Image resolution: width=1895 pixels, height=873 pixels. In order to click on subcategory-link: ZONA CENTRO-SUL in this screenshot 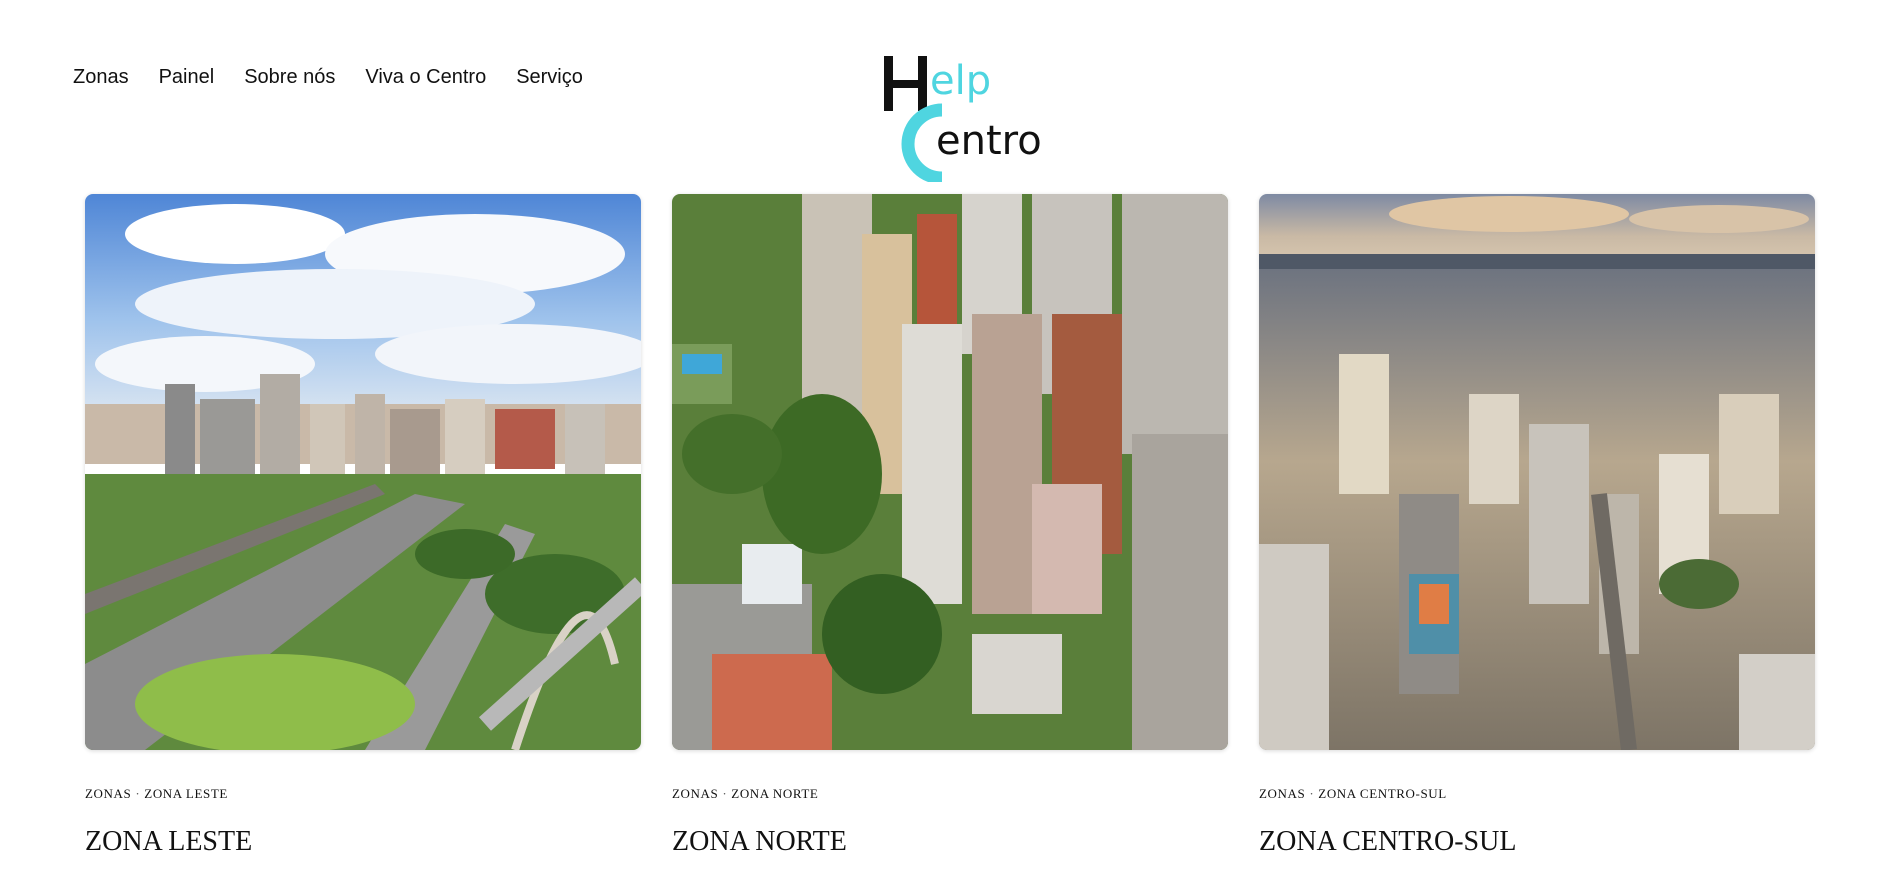, I will do `click(1382, 793)`.